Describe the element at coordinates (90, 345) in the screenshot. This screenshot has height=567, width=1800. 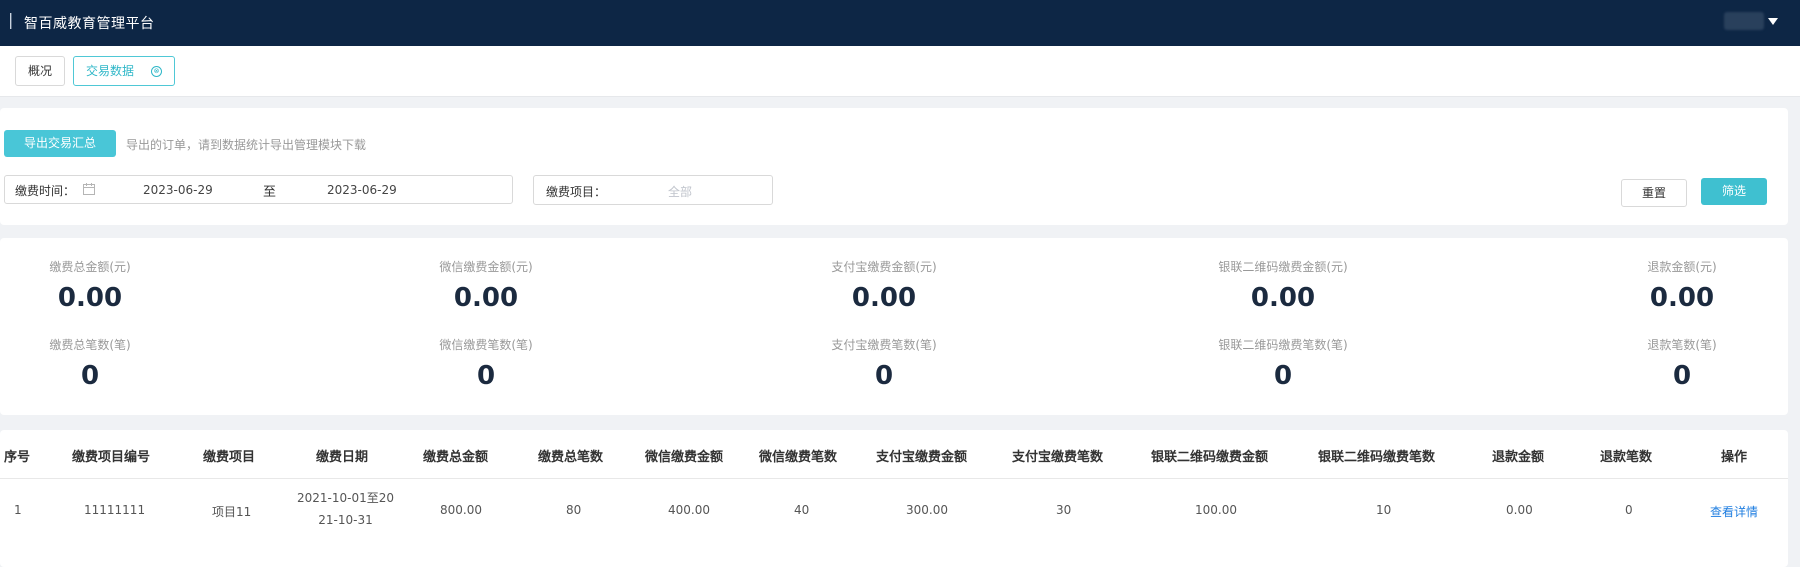
I see `stat-label: 缴费总笔数(笔)` at that location.